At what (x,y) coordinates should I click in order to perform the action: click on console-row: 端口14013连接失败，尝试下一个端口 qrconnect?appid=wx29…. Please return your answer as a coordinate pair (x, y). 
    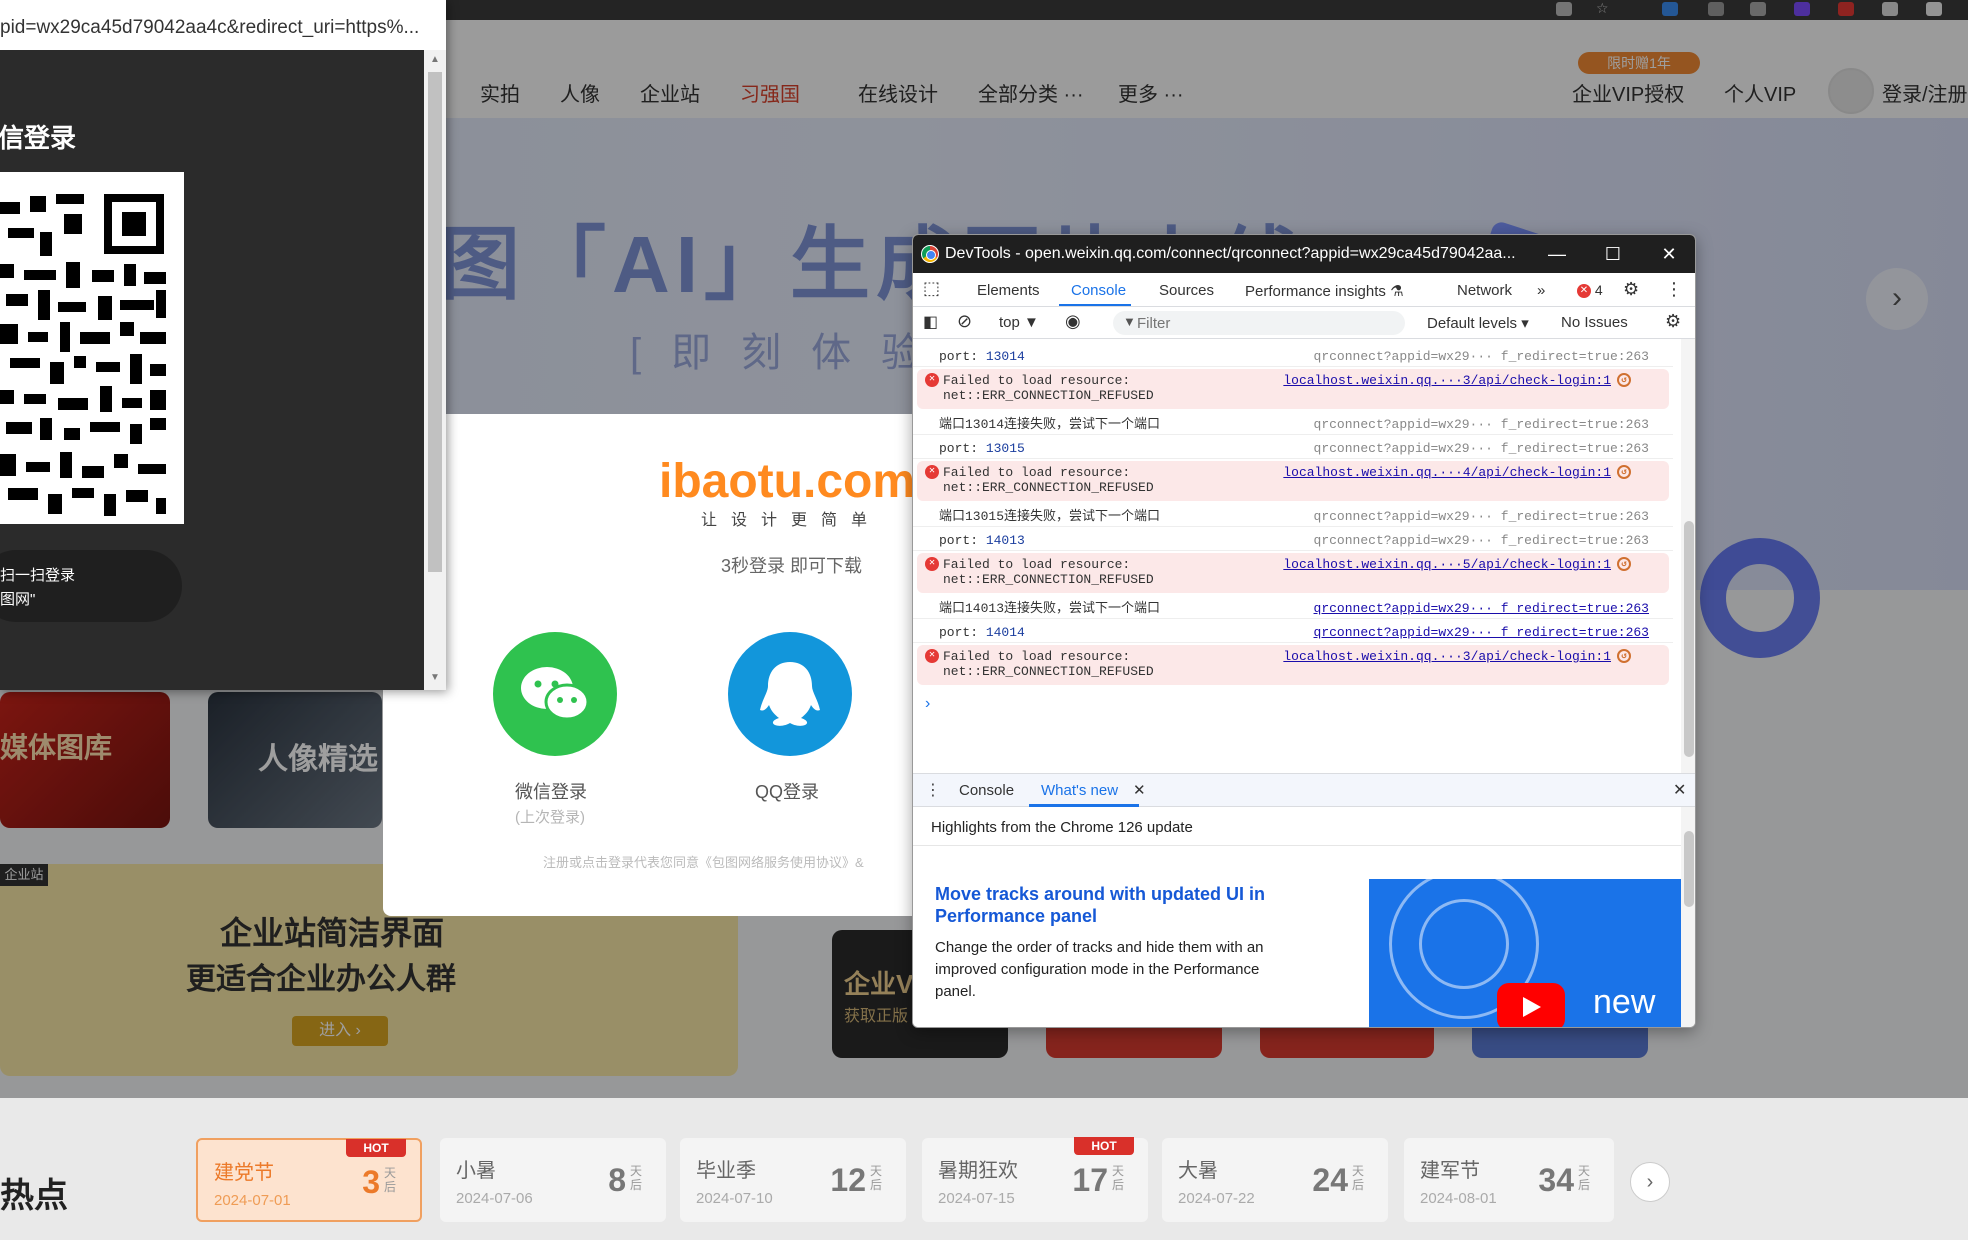
    Looking at the image, I should click on (1293, 608).